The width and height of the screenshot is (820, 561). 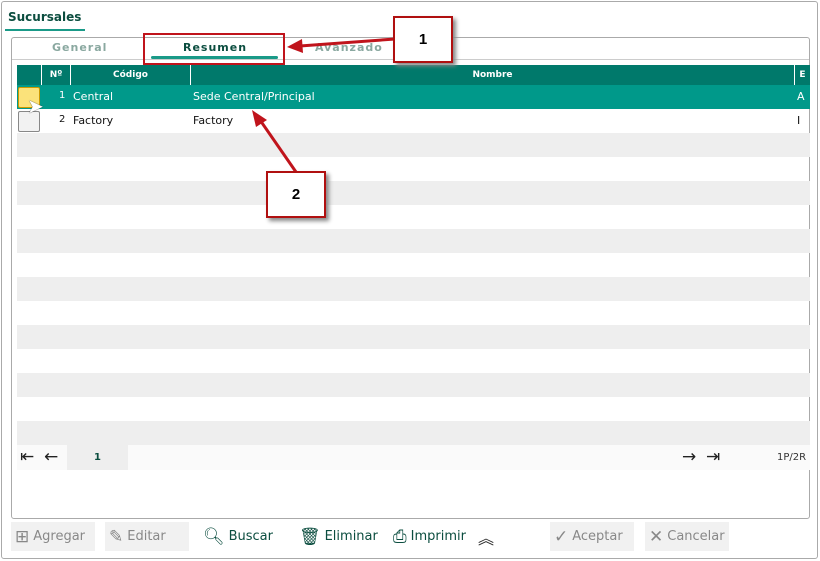 What do you see at coordinates (423, 39) in the screenshot?
I see `annotation-1: 1` at bounding box center [423, 39].